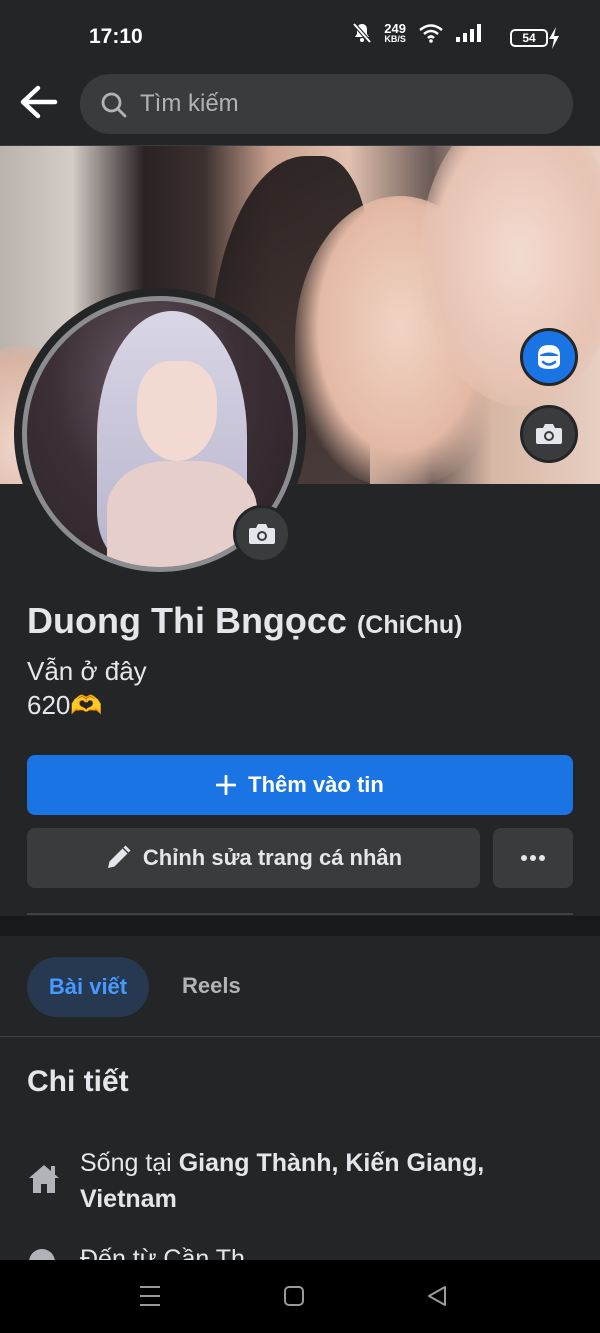 This screenshot has height=1333, width=600. I want to click on details-title: Chi tiết, so click(78, 1081).